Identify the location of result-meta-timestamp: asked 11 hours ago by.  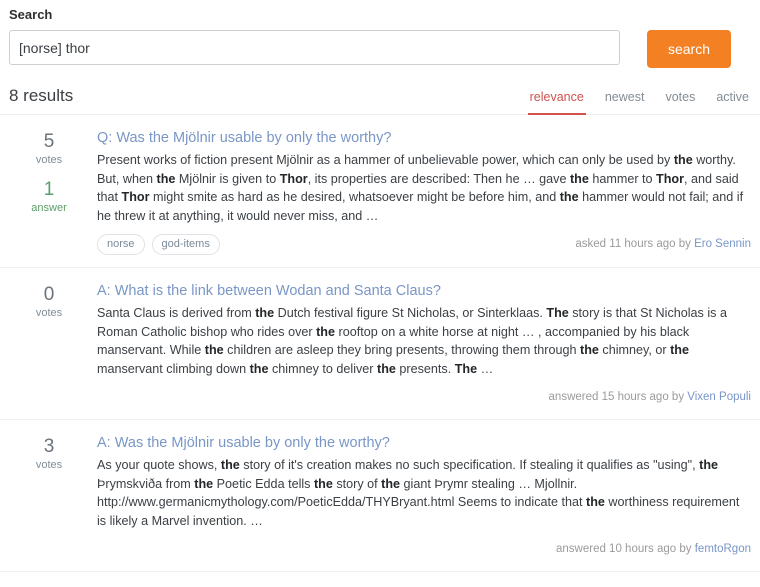
(635, 244).